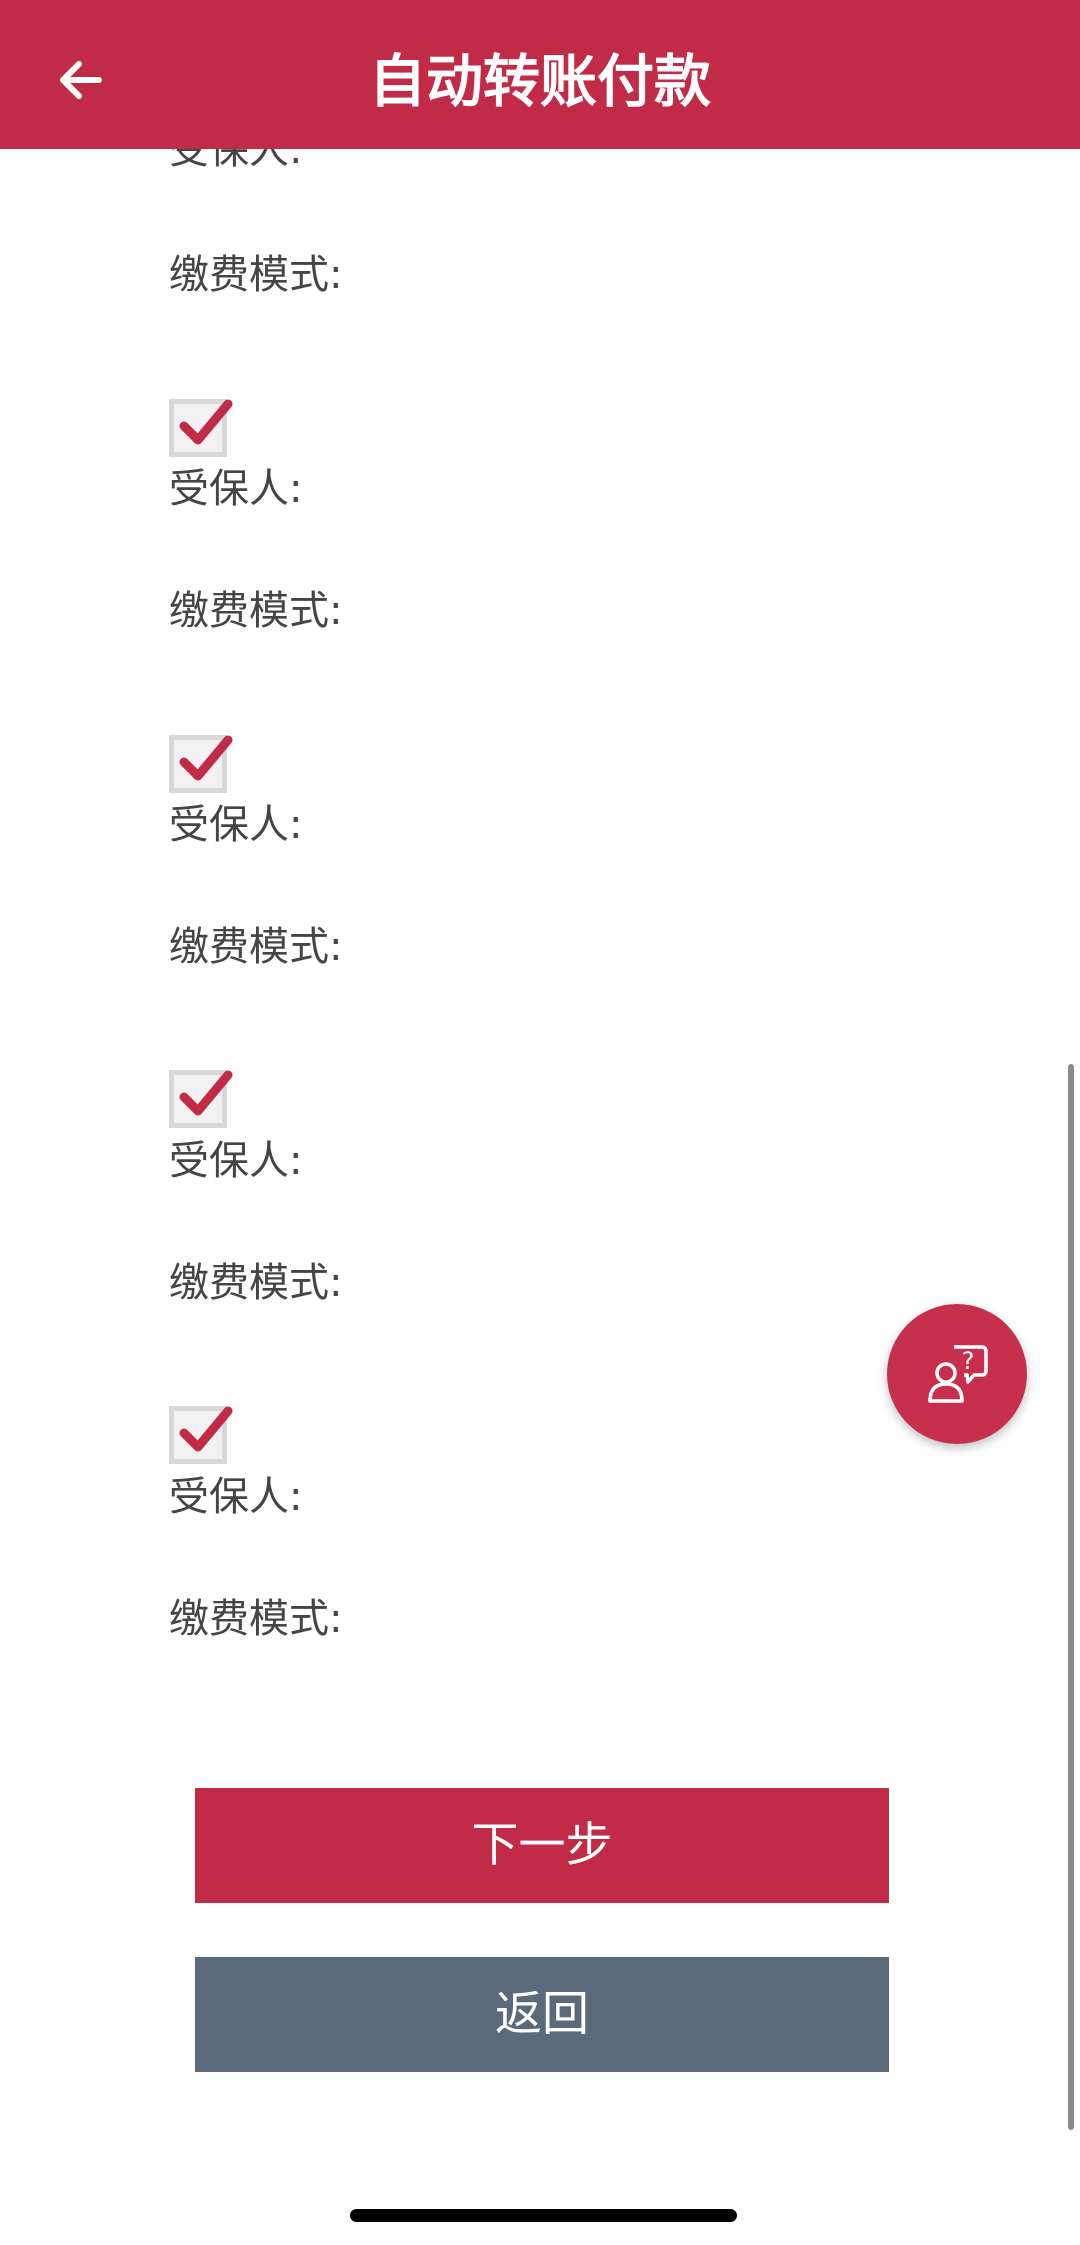 Image resolution: width=1080 pixels, height=2245 pixels. Describe the element at coordinates (1071, 1597) in the screenshot. I see `scrollbar` at that location.